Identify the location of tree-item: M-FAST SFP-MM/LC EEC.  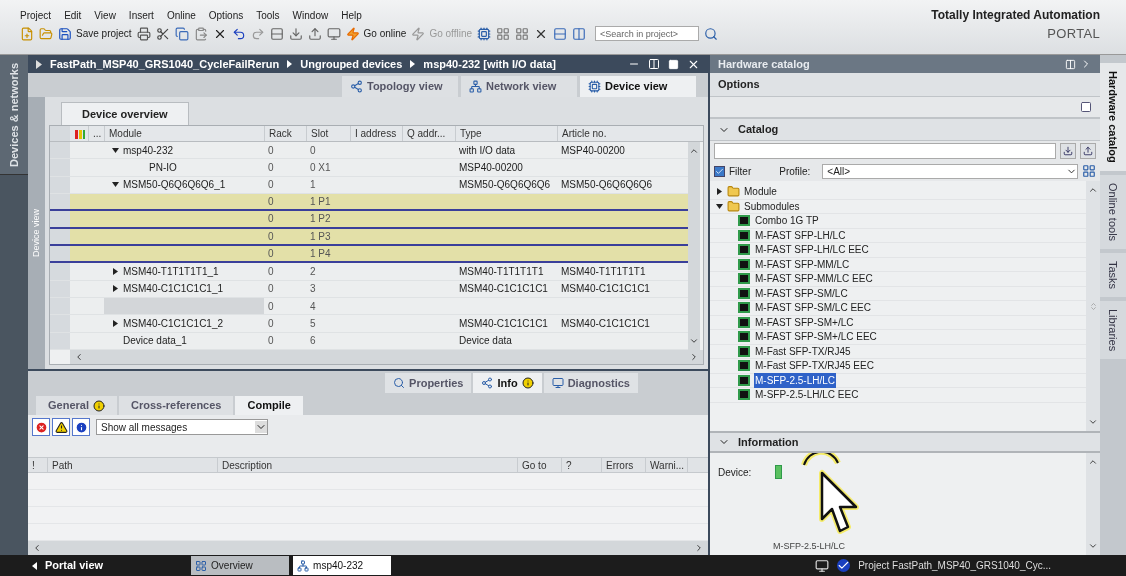
(814, 279).